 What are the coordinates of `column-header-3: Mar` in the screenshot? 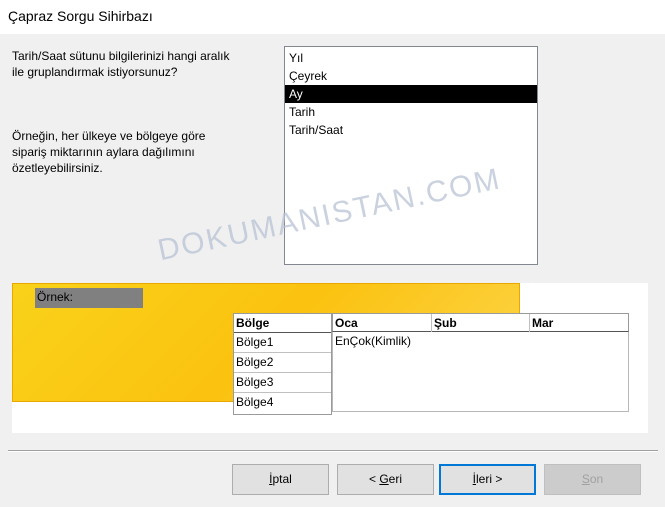 It's located at (578, 323).